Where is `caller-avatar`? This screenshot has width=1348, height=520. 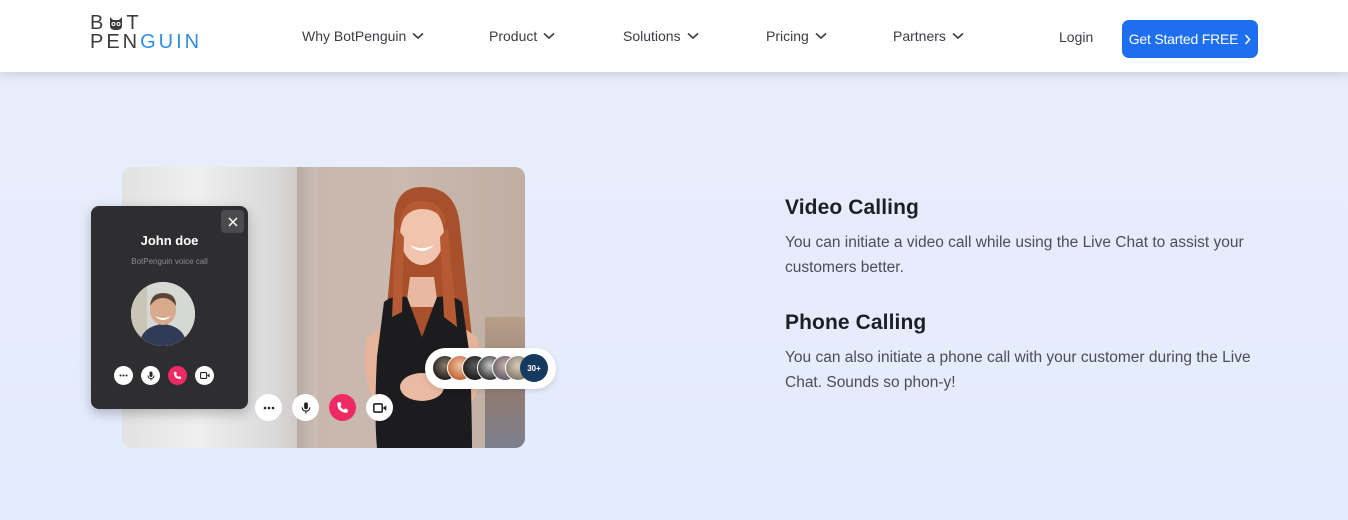 caller-avatar is located at coordinates (163, 314).